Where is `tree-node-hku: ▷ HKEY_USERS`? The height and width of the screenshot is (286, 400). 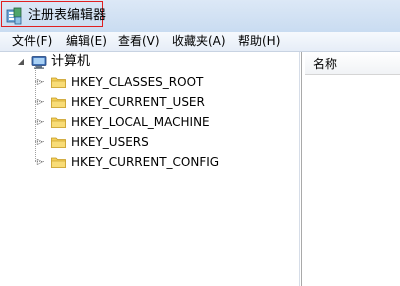 tree-node-hku: ▷ HKEY_USERS is located at coordinates (148, 142).